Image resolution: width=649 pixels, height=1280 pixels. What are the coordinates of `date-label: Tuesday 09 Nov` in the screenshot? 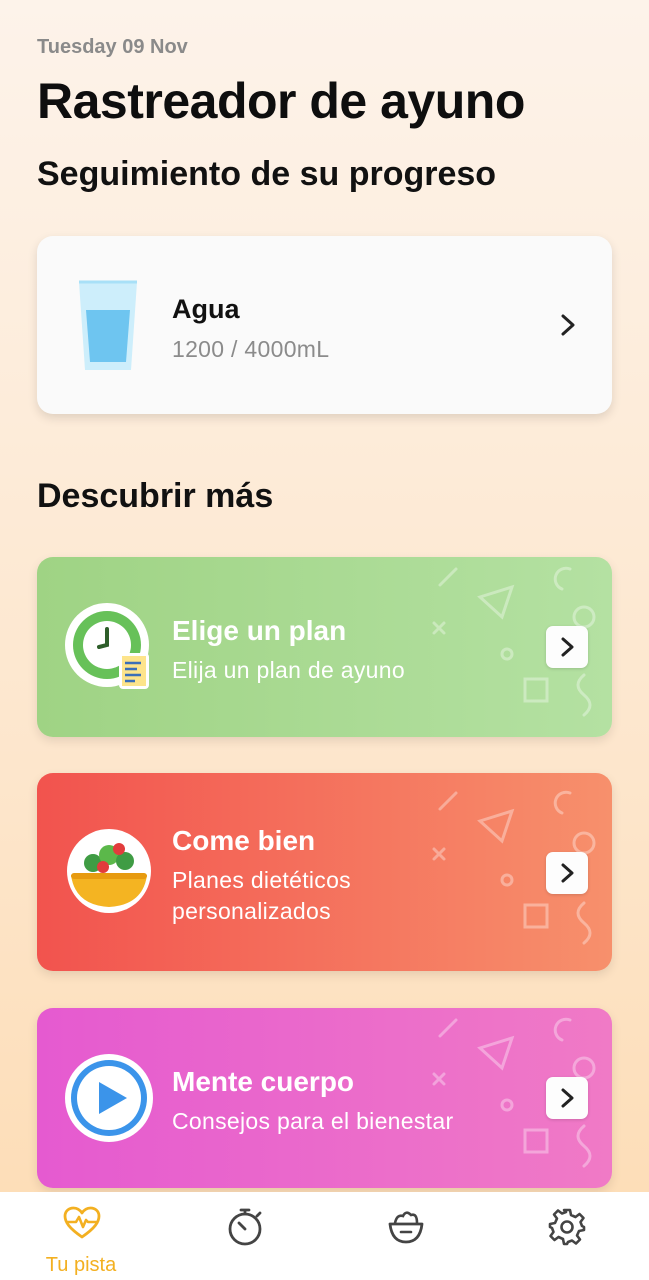 It's located at (112, 47).